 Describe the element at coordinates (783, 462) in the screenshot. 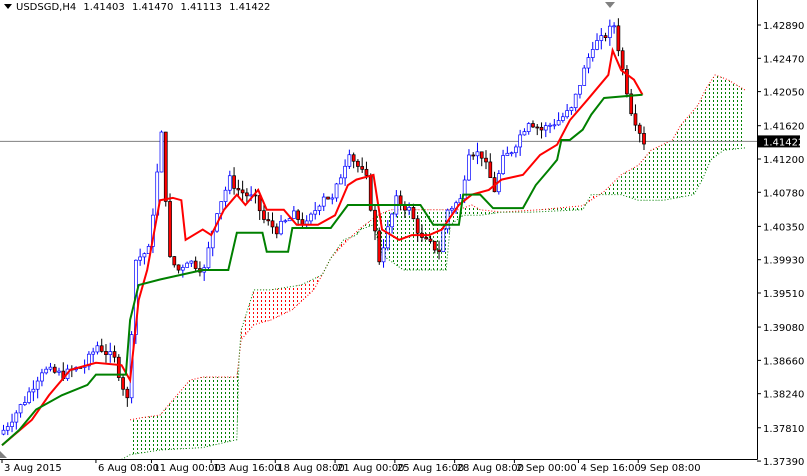

I see `y-tick-label: 1.37390` at that location.